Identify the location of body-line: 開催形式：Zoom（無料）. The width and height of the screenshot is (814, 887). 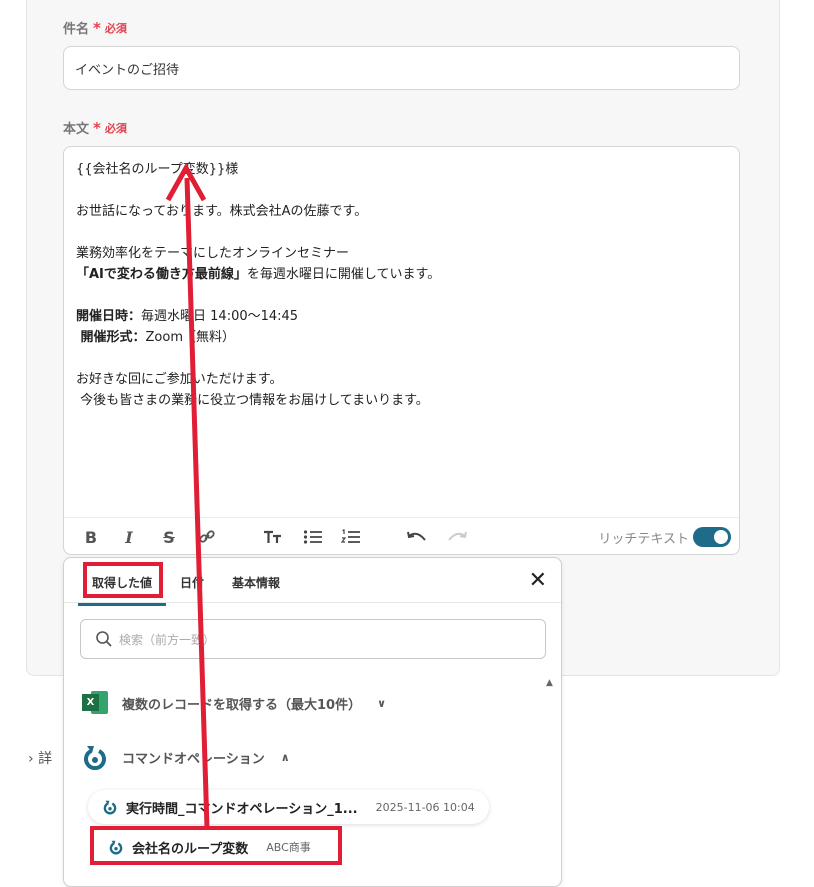
(156, 337).